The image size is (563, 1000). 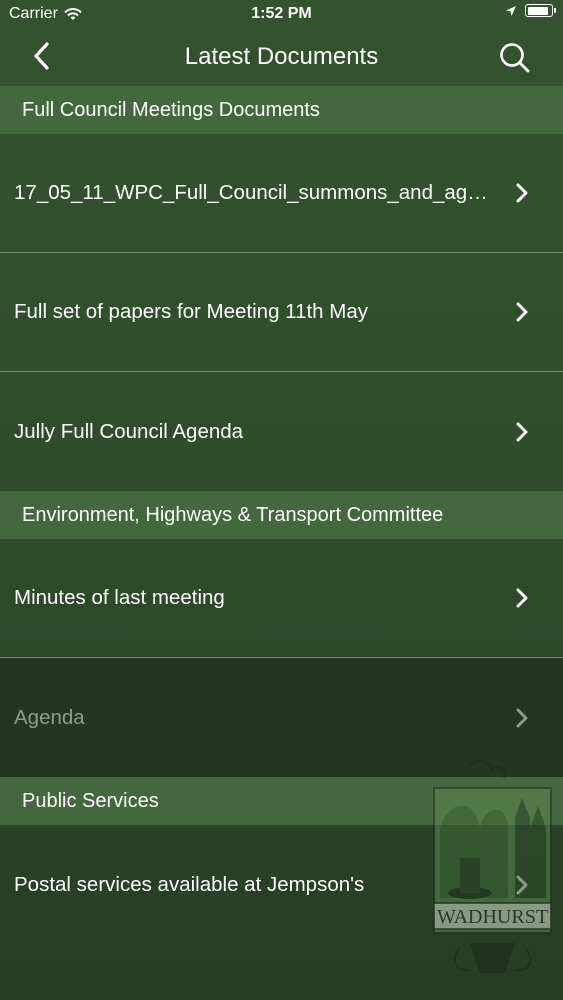 I want to click on document-label: Agenda, so click(x=49, y=717).